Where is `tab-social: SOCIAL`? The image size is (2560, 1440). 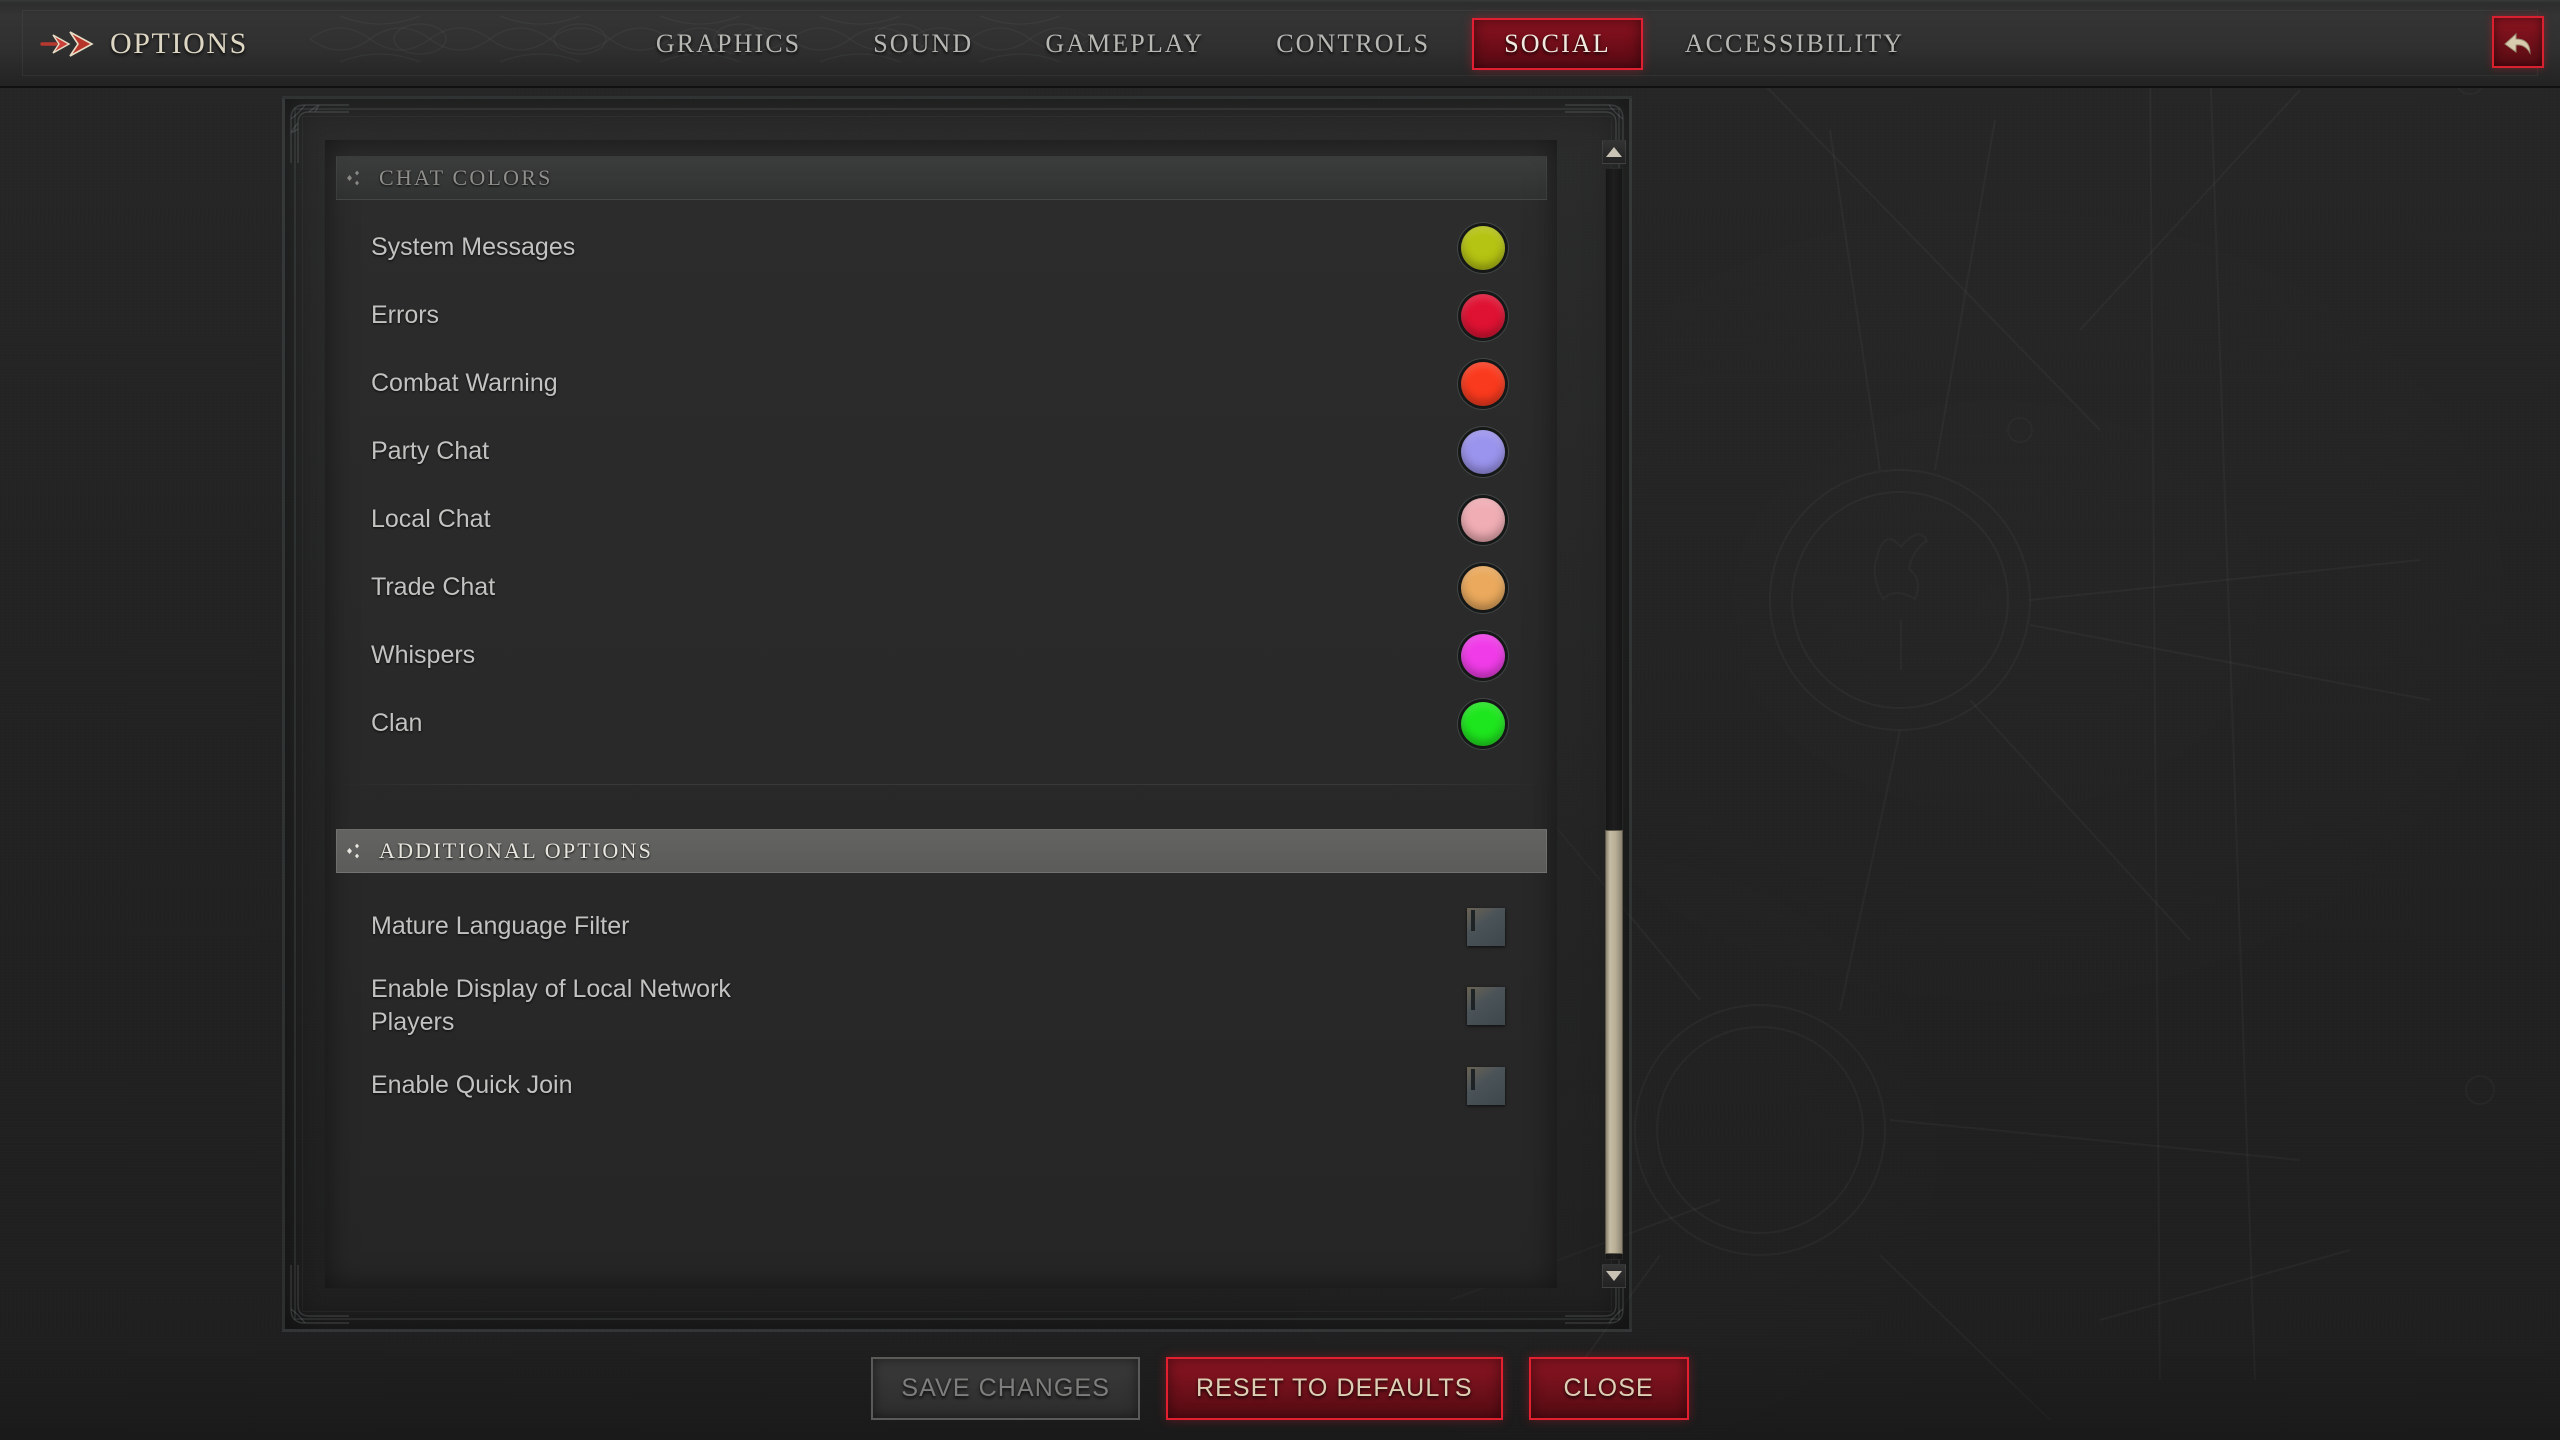 tab-social: SOCIAL is located at coordinates (1557, 44).